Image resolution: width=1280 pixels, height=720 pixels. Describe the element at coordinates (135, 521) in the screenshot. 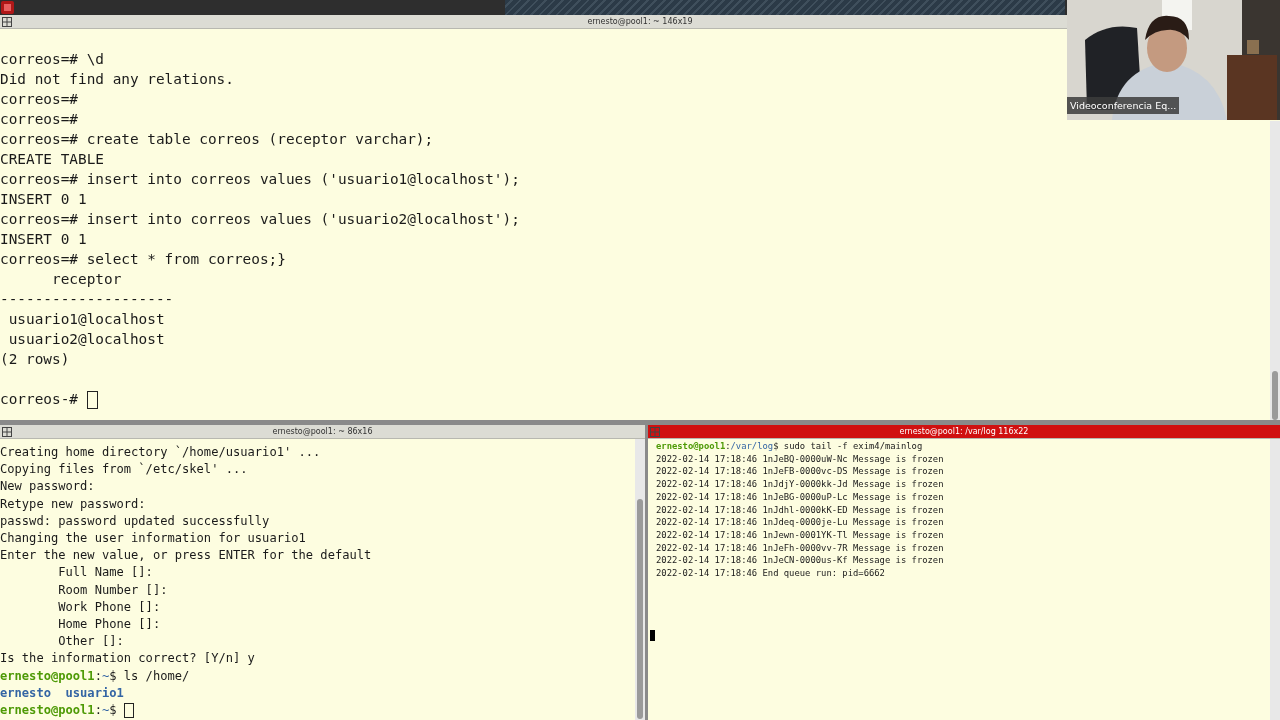

I see `terminal-line: passwd: password updated successfully` at that location.